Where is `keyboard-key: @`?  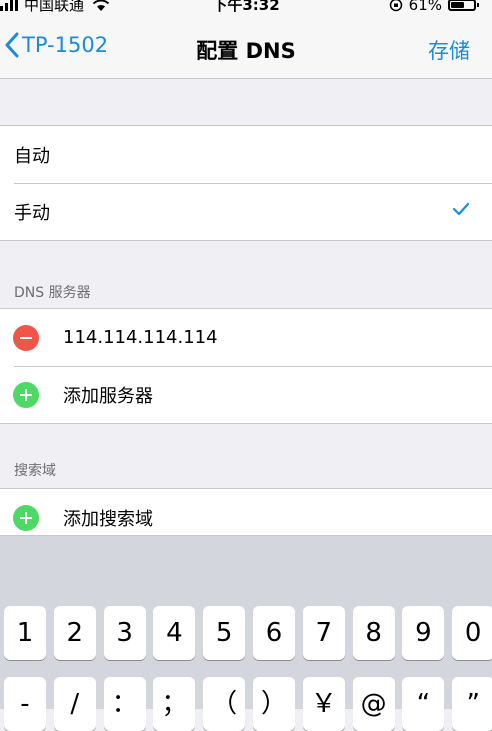 keyboard-key: @ is located at coordinates (373, 704).